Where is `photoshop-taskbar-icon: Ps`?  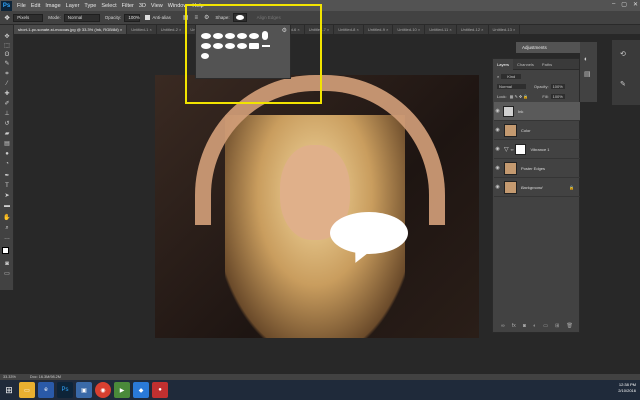 photoshop-taskbar-icon: Ps is located at coordinates (65, 390).